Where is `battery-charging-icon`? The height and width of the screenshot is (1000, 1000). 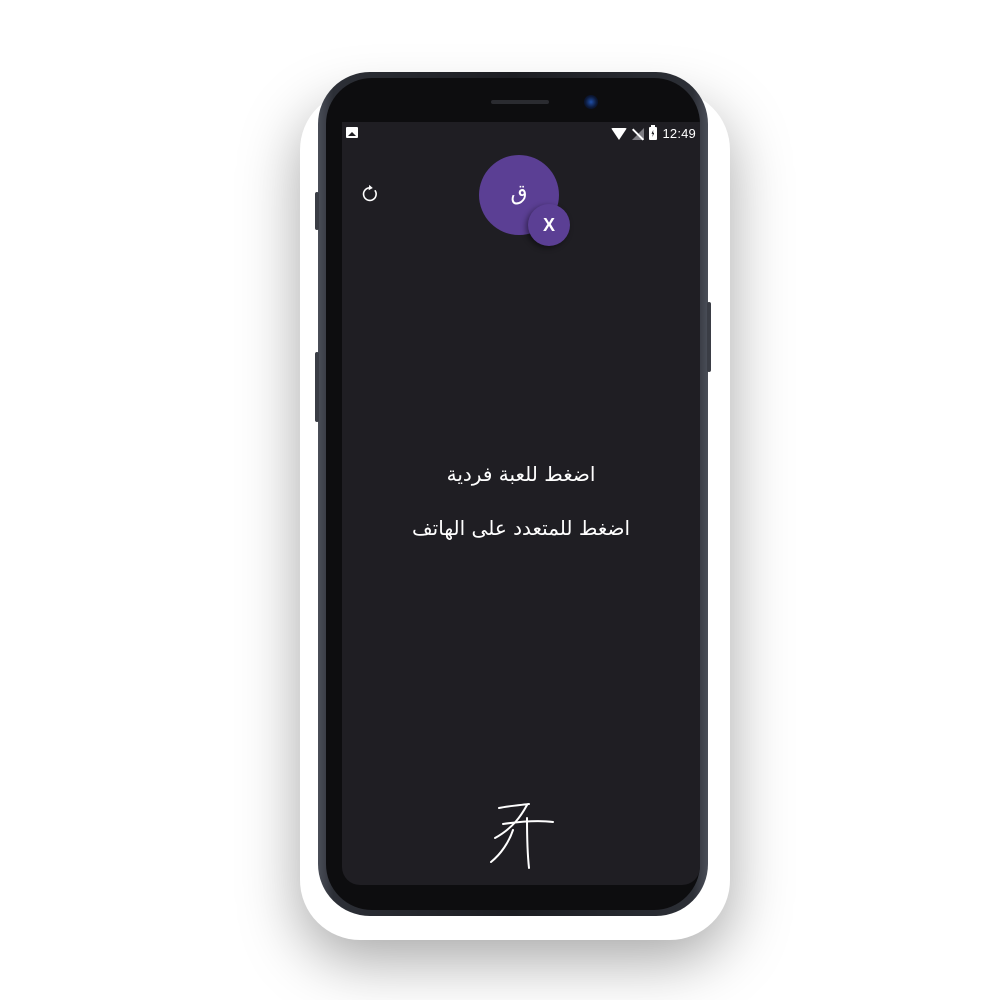 battery-charging-icon is located at coordinates (653, 132).